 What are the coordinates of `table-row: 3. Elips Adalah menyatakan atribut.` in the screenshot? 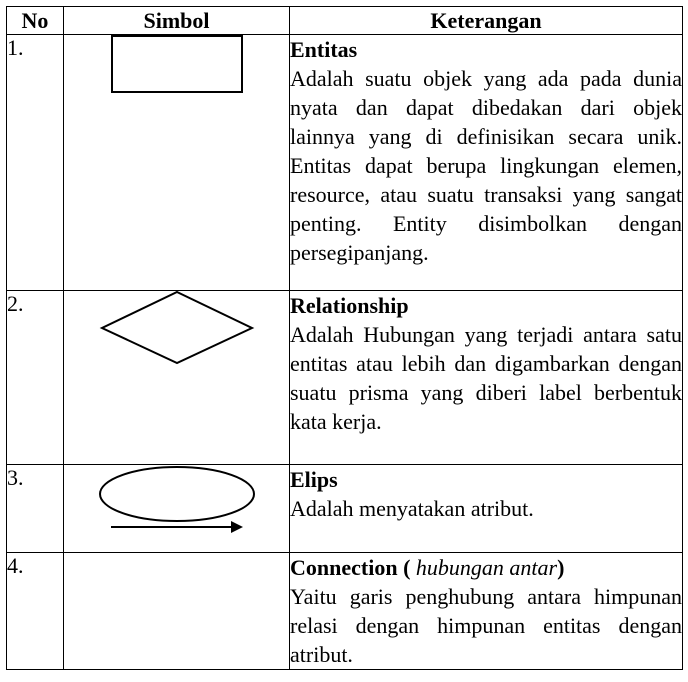 It's located at (344, 508).